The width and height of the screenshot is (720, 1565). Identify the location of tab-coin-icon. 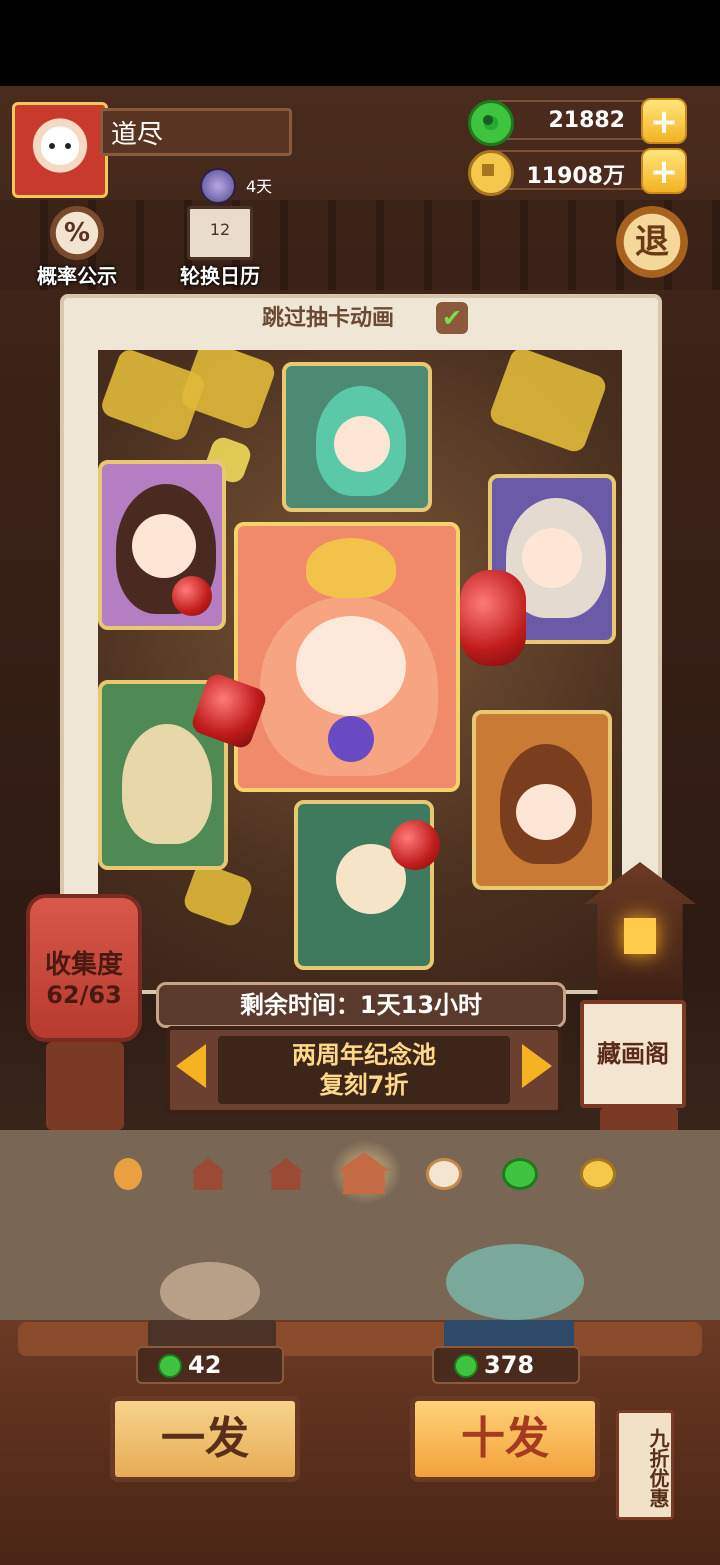
(598, 1174).